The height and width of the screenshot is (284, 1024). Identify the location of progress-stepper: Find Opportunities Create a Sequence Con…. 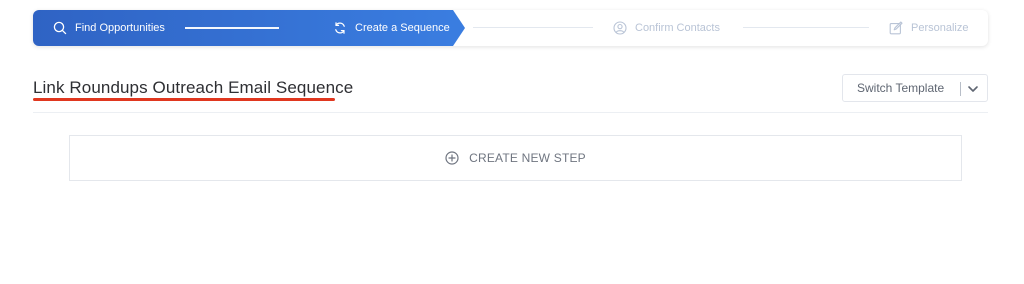
(510, 28).